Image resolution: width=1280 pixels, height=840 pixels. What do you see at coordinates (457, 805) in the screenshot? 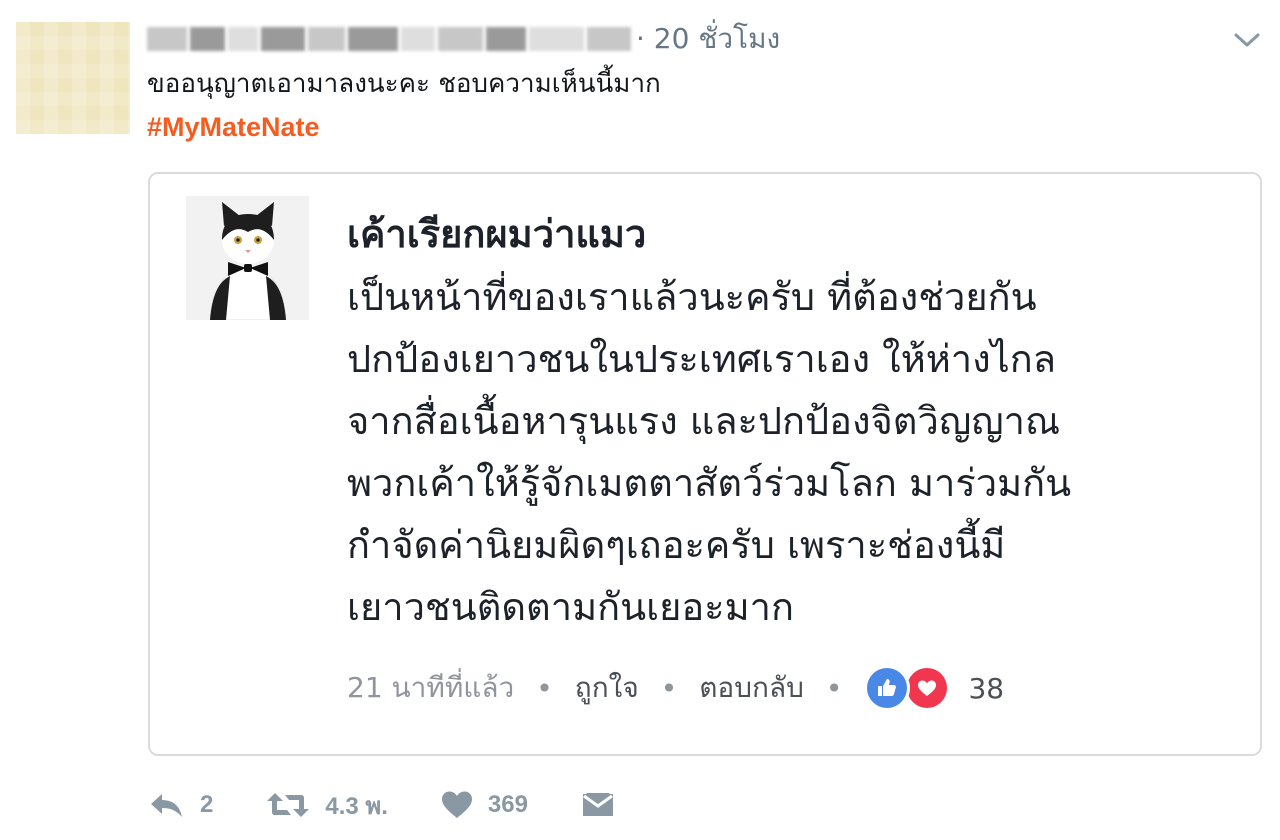
I see `heart-icon` at bounding box center [457, 805].